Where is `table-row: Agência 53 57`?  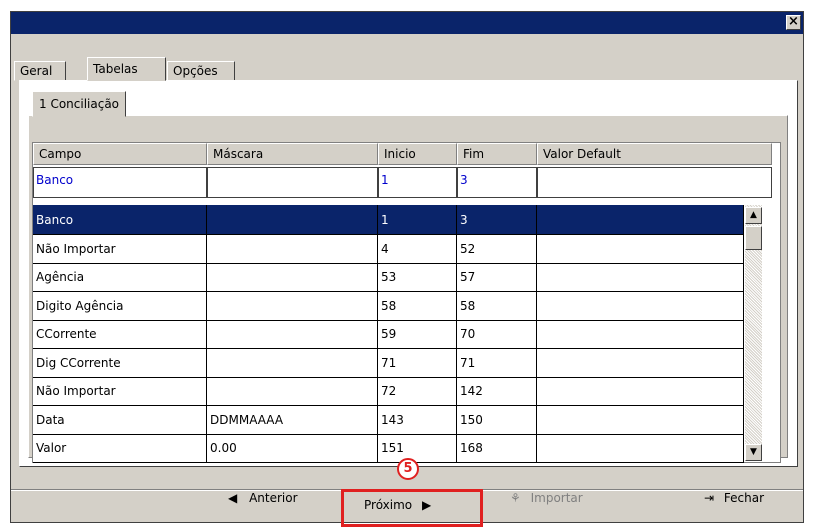
table-row: Agência 53 57 is located at coordinates (388, 277).